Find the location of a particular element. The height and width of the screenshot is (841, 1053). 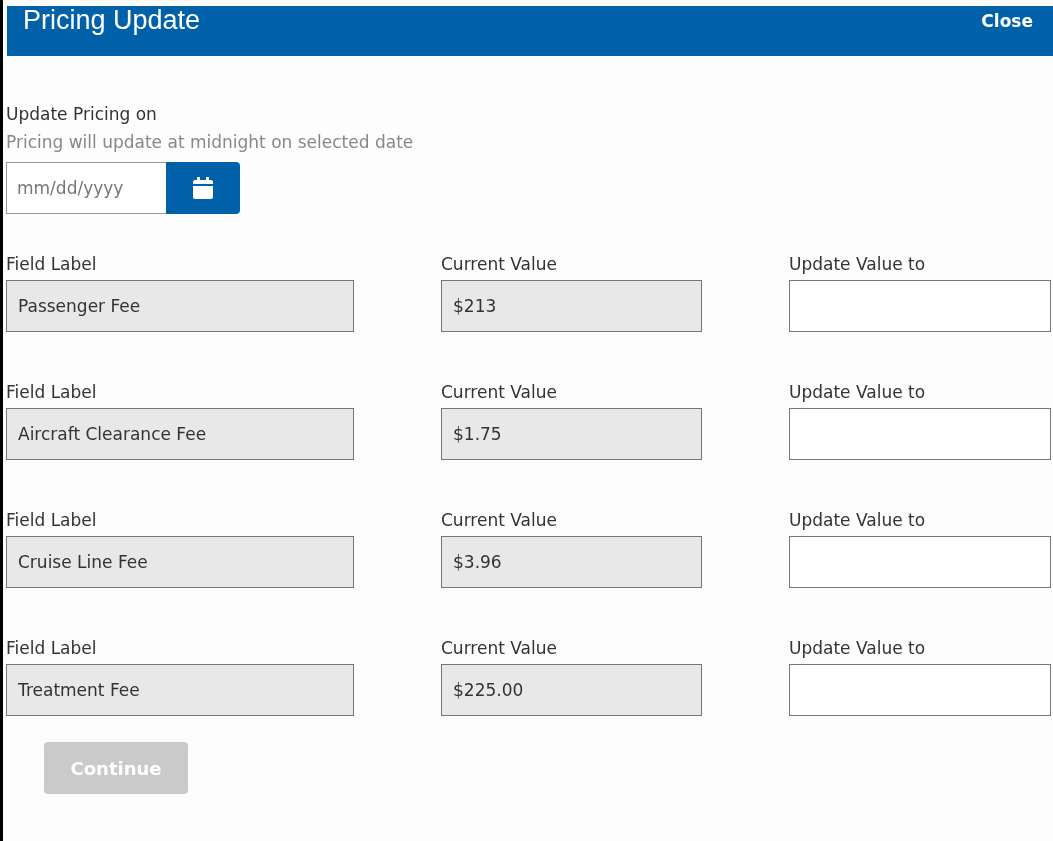

calendar-button is located at coordinates (203, 188).